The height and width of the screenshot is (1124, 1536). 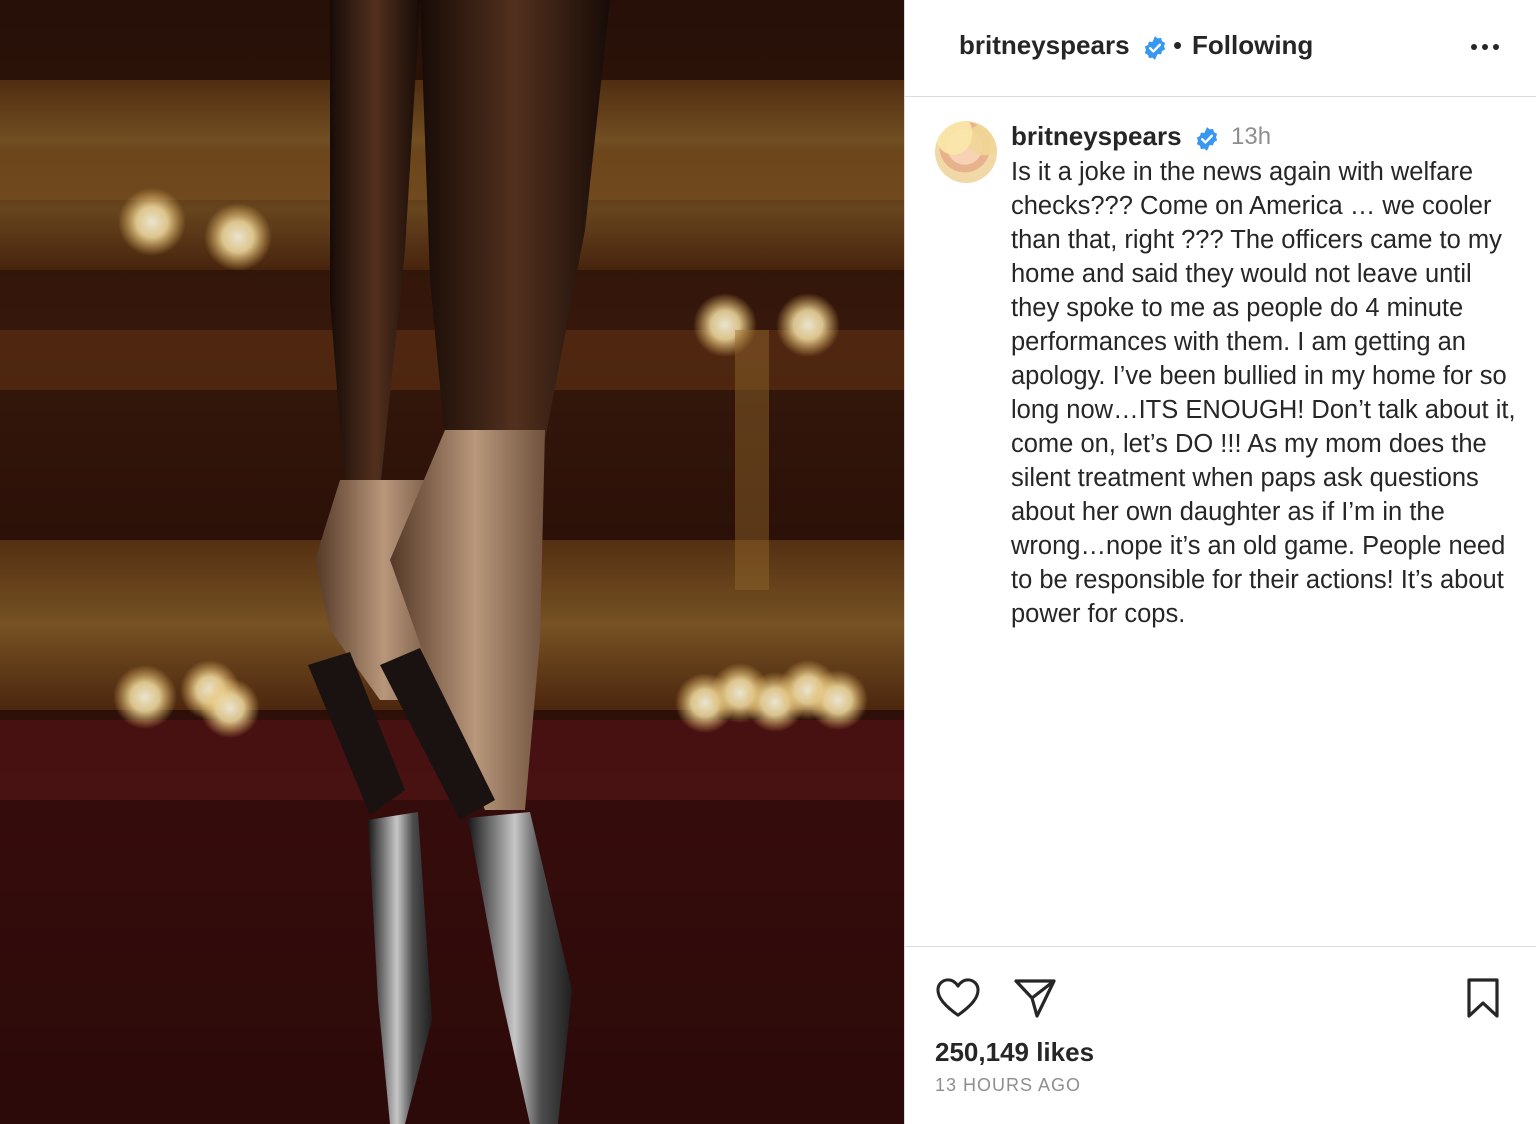 What do you see at coordinates (1252, 45) in the screenshot?
I see `following-button: Following` at bounding box center [1252, 45].